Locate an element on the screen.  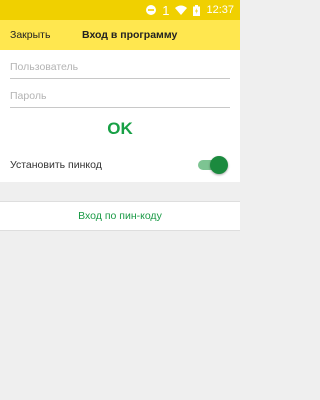
set-pin-row: Установить пинкод is located at coordinates (120, 165).